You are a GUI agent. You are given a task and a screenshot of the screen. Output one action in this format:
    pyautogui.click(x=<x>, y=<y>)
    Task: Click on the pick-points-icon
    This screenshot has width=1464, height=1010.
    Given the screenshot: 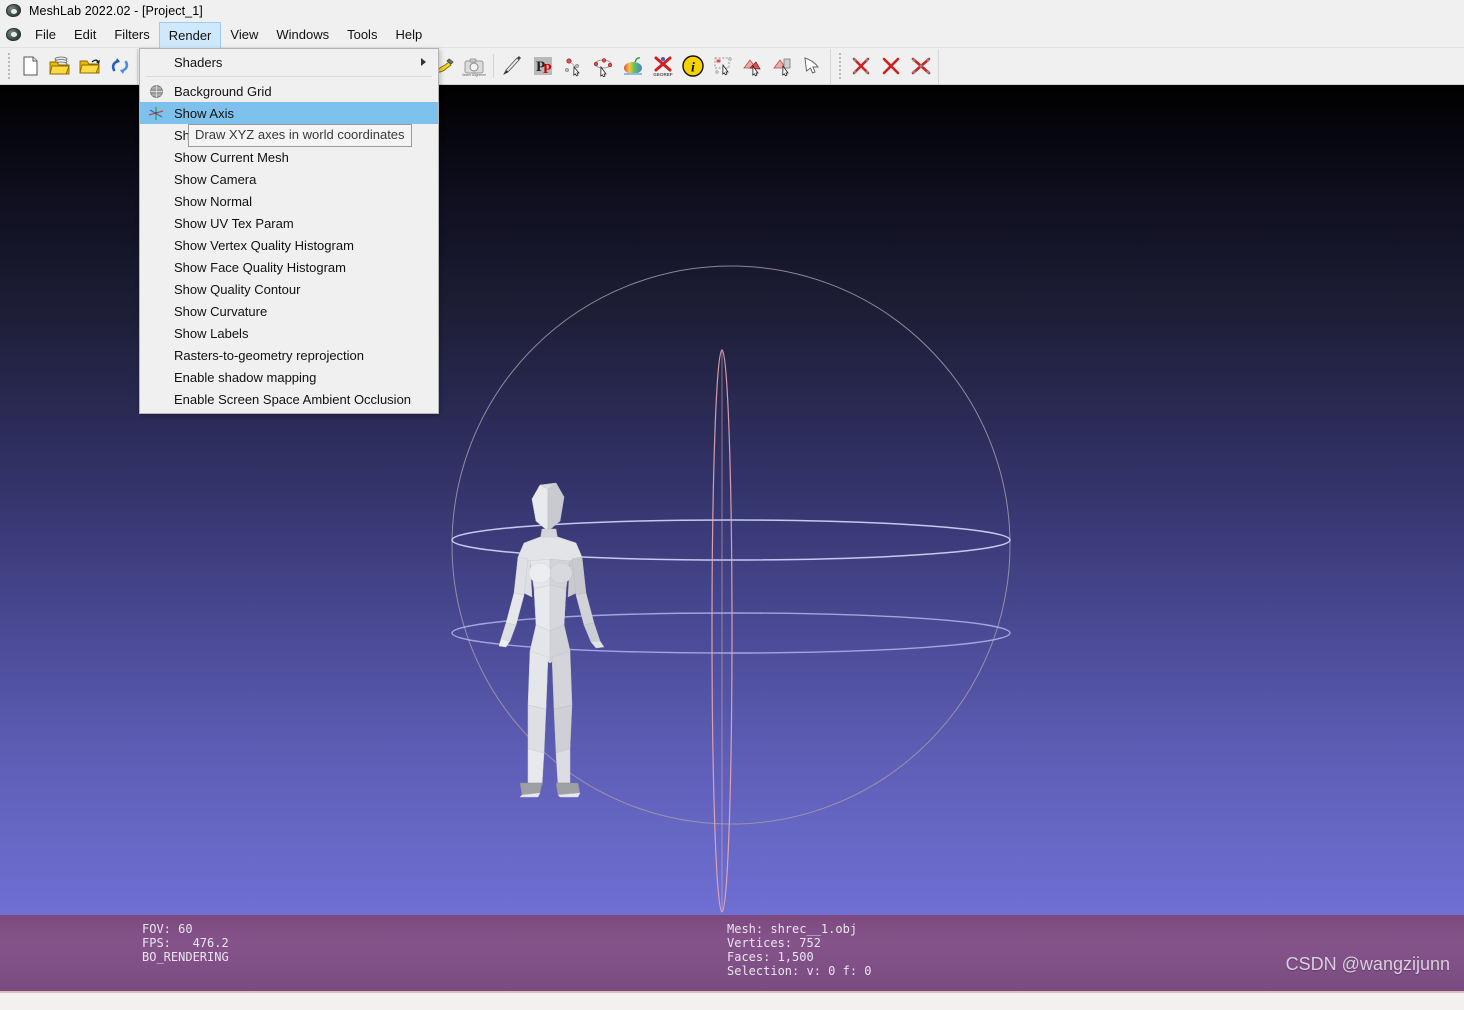 What is the action you would take?
    pyautogui.click(x=573, y=66)
    